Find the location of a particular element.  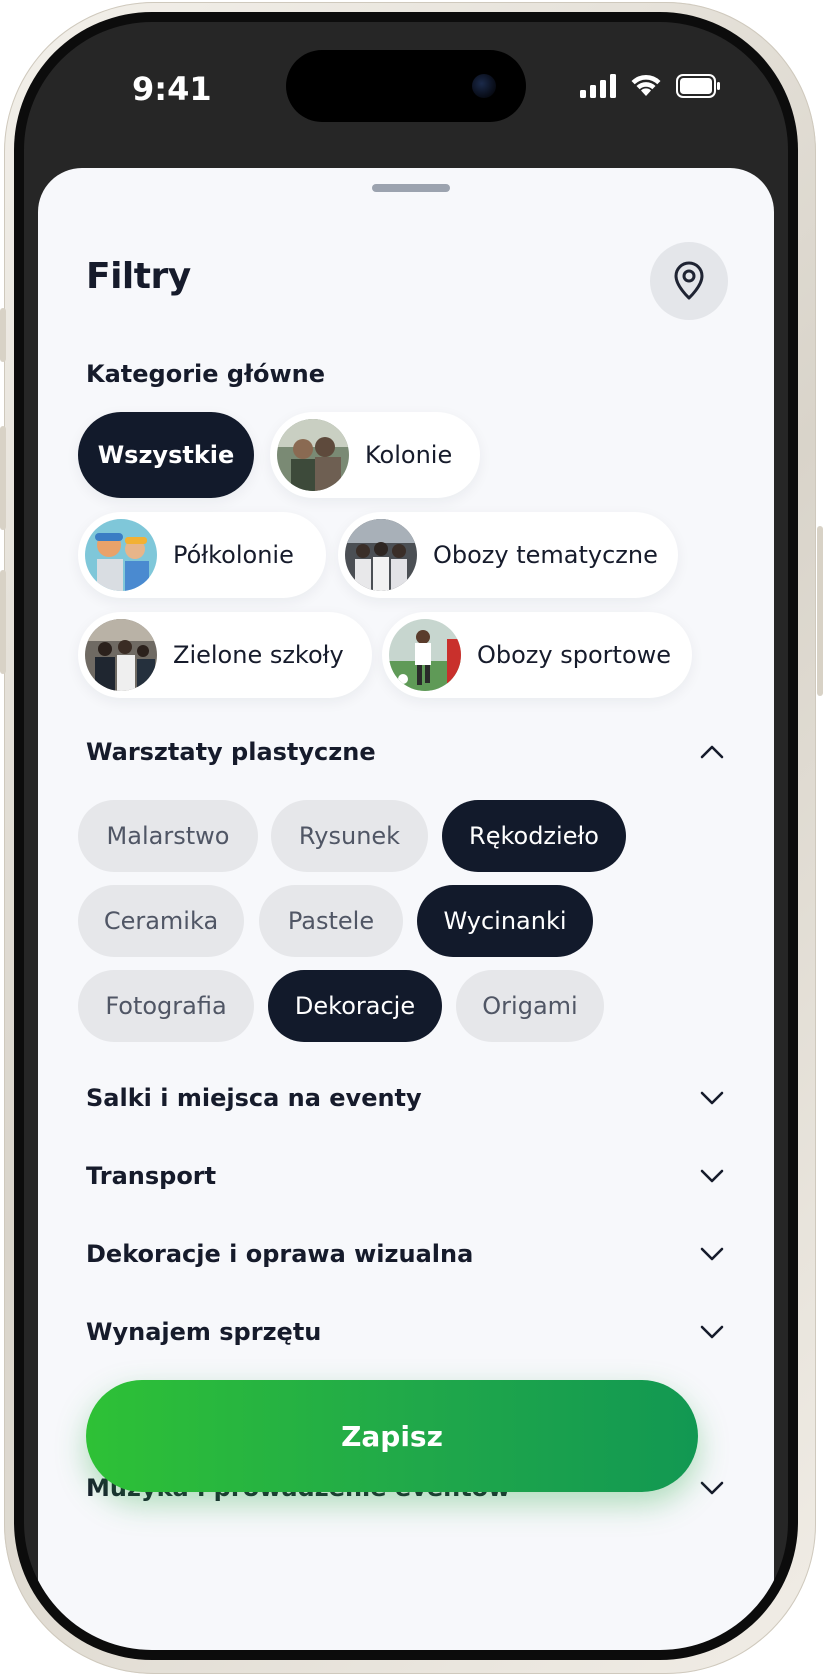

option-chip-label: Pastele is located at coordinates (331, 921).